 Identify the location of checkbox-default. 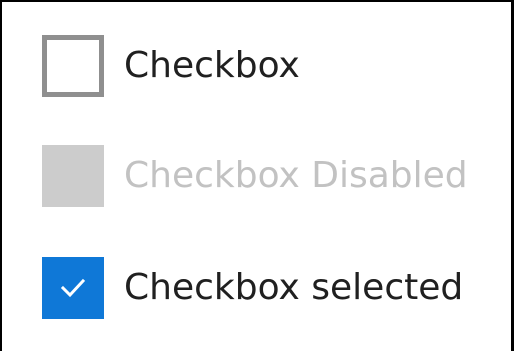
(73, 66).